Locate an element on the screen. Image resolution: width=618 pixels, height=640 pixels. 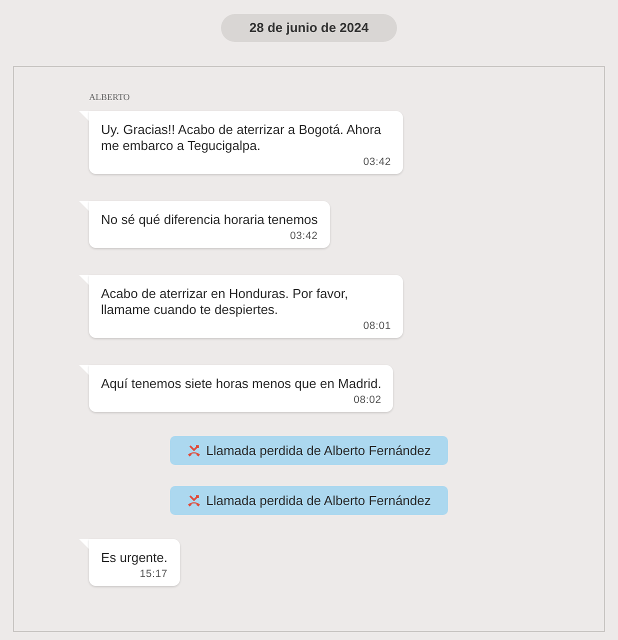
message-text: Es urgente. is located at coordinates (134, 558).